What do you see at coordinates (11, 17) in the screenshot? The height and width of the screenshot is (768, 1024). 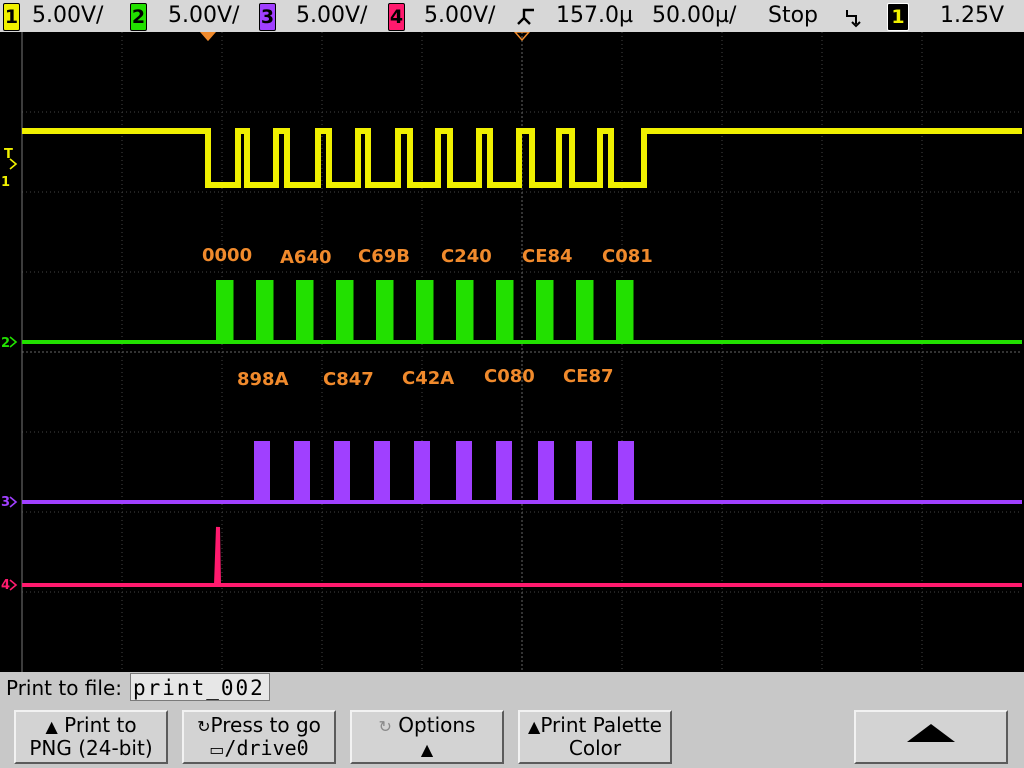 I see `channel-1-badge: 1` at bounding box center [11, 17].